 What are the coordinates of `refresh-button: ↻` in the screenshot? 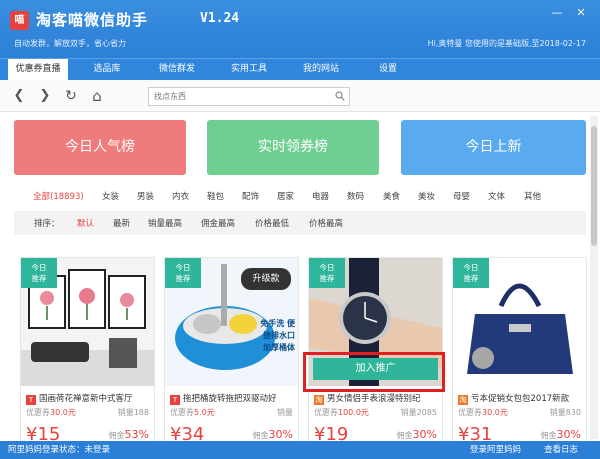 It's located at (71, 96).